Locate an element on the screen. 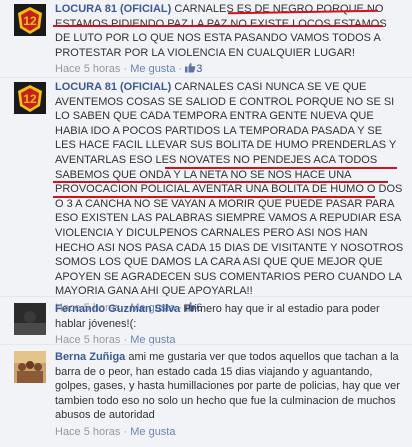 The image size is (412, 447). comment-meta: Hace 5 horas · Me gusta is located at coordinates (115, 431).